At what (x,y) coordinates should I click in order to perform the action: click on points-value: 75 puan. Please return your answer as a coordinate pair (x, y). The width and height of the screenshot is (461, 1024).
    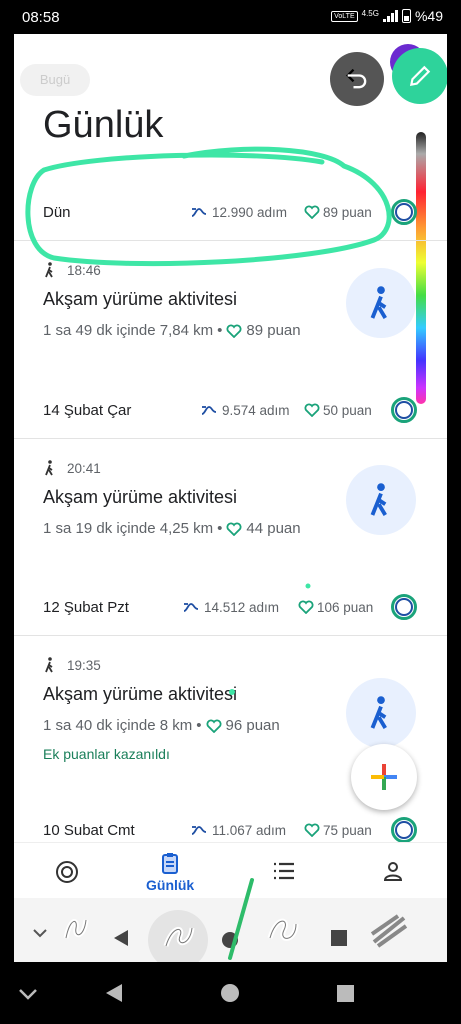
    Looking at the image, I should click on (347, 830).